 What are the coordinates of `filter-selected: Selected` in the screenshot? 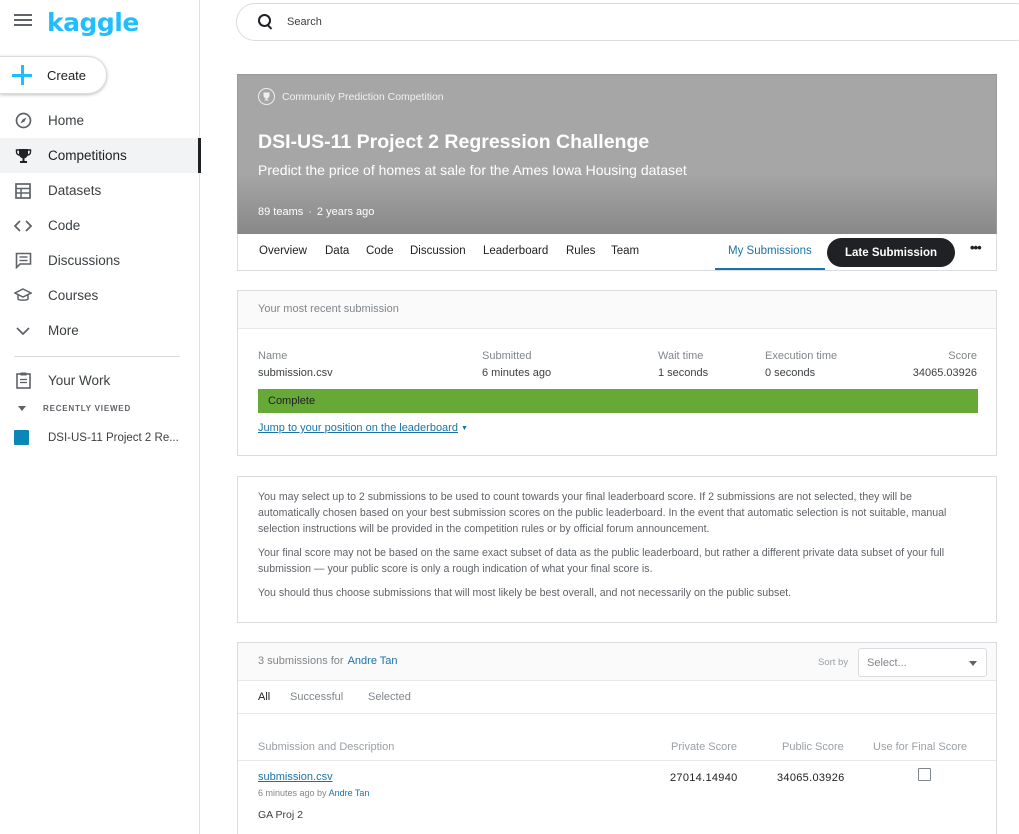 It's located at (389, 697).